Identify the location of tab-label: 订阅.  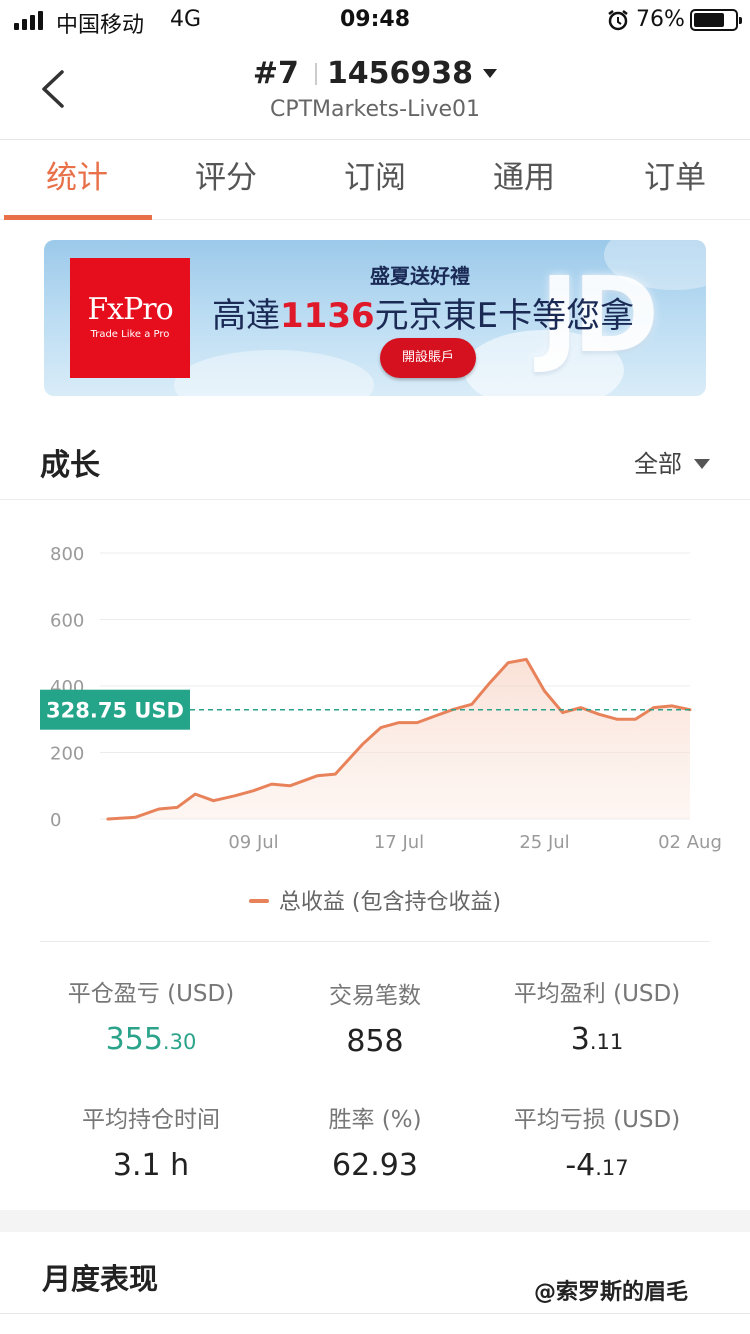
(375, 178).